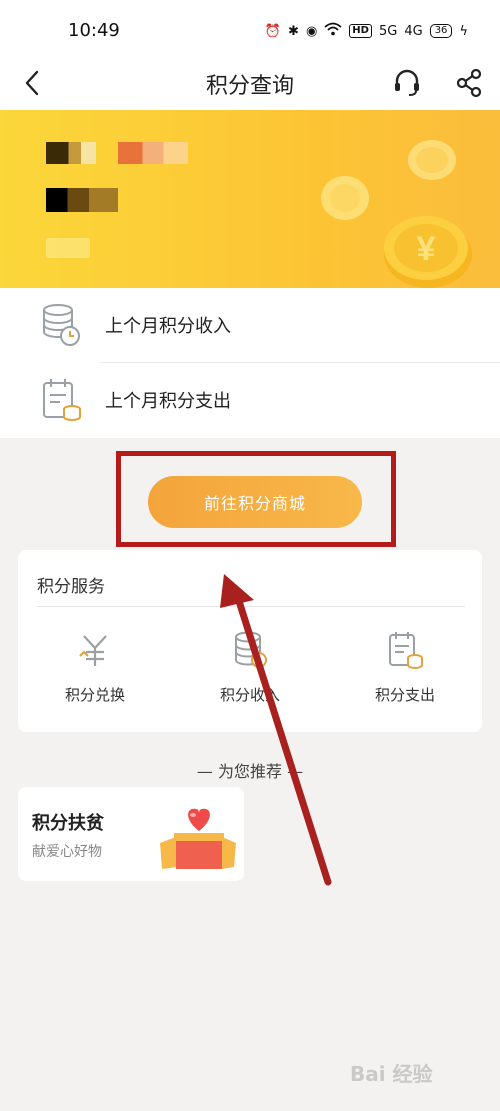  Describe the element at coordinates (68, 823) in the screenshot. I see `promo-title: 积分扶贫` at that location.